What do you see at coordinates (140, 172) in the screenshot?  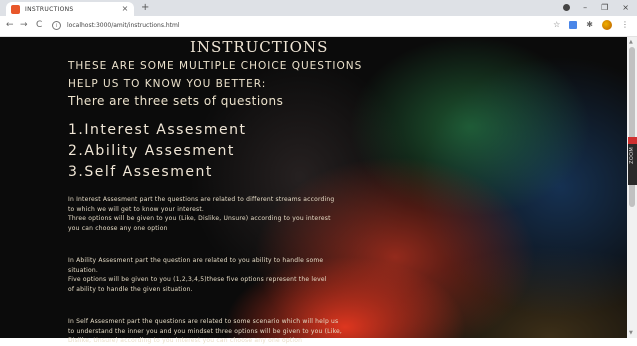 I see `set-self: 3.Self Assesment` at bounding box center [140, 172].